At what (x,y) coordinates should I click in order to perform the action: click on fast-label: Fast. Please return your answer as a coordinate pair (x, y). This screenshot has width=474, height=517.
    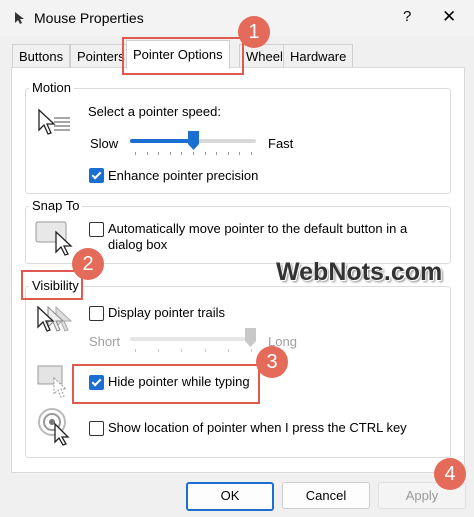
    Looking at the image, I should click on (281, 143).